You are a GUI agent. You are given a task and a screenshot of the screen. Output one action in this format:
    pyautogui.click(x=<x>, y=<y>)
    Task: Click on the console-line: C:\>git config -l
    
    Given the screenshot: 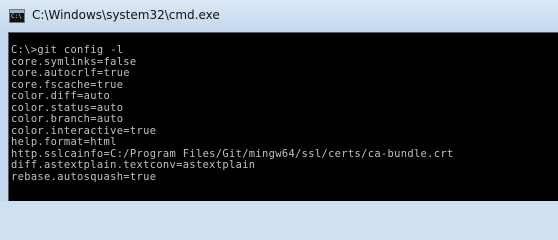 What is the action you would take?
    pyautogui.click(x=67, y=50)
    